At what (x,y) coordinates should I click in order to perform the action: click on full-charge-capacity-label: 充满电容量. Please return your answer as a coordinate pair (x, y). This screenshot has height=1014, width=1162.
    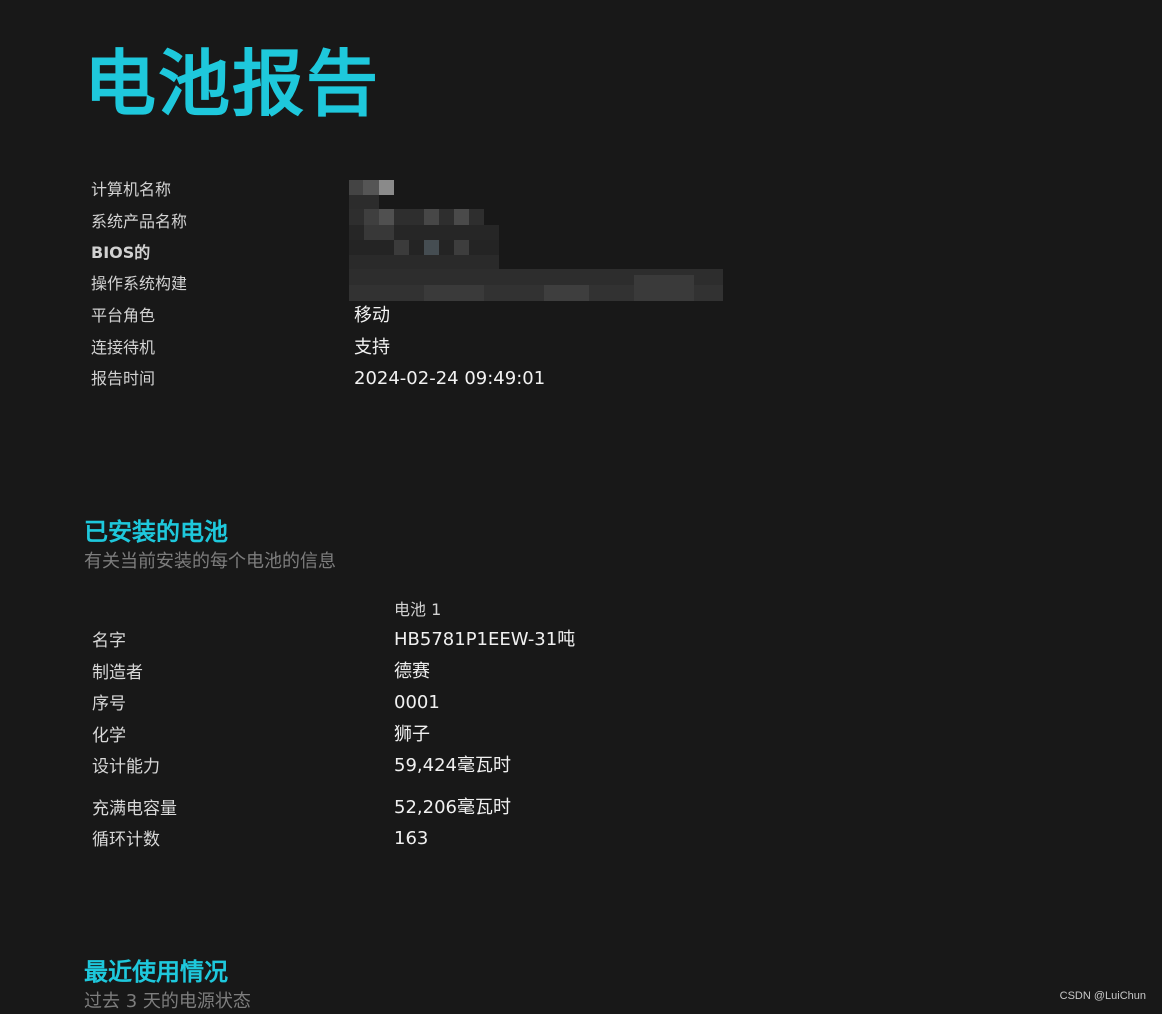
    Looking at the image, I should click on (134, 809).